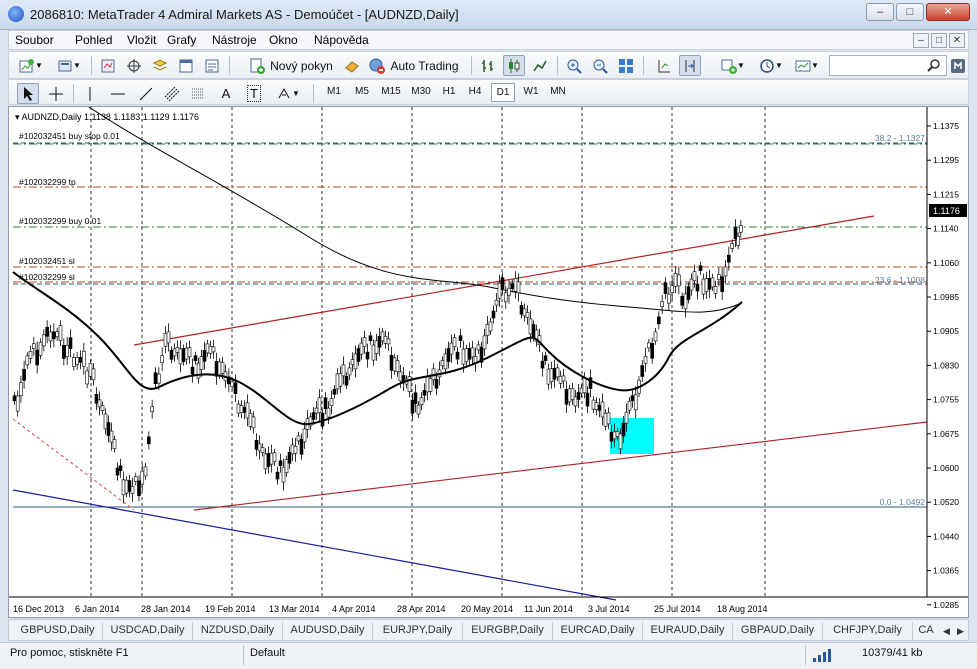 The height and width of the screenshot is (669, 977). What do you see at coordinates (926, 631) in the screenshot?
I see `tab-ca: CA` at bounding box center [926, 631].